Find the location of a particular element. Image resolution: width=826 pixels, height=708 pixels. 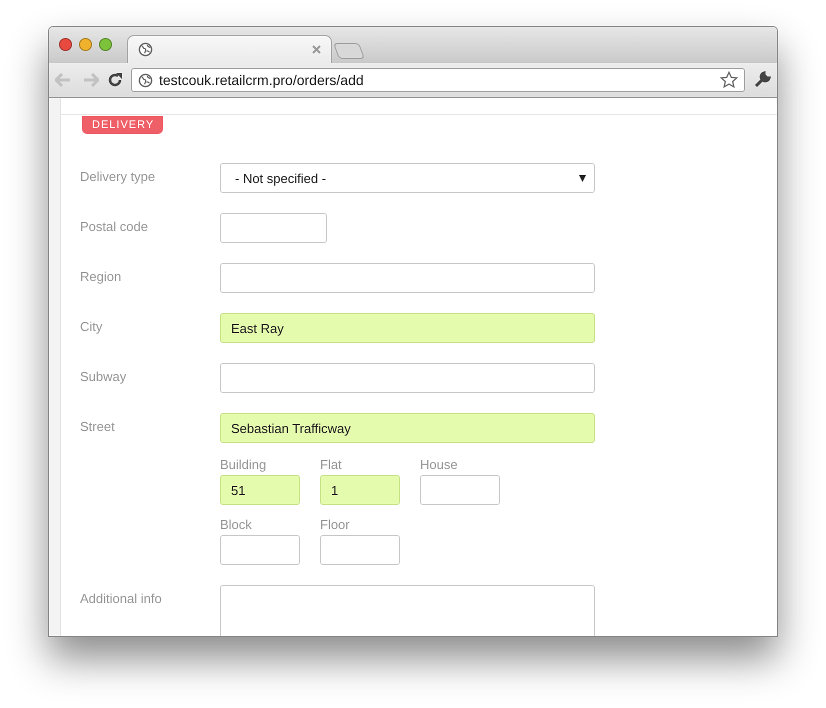

input-field: 1 is located at coordinates (360, 490).